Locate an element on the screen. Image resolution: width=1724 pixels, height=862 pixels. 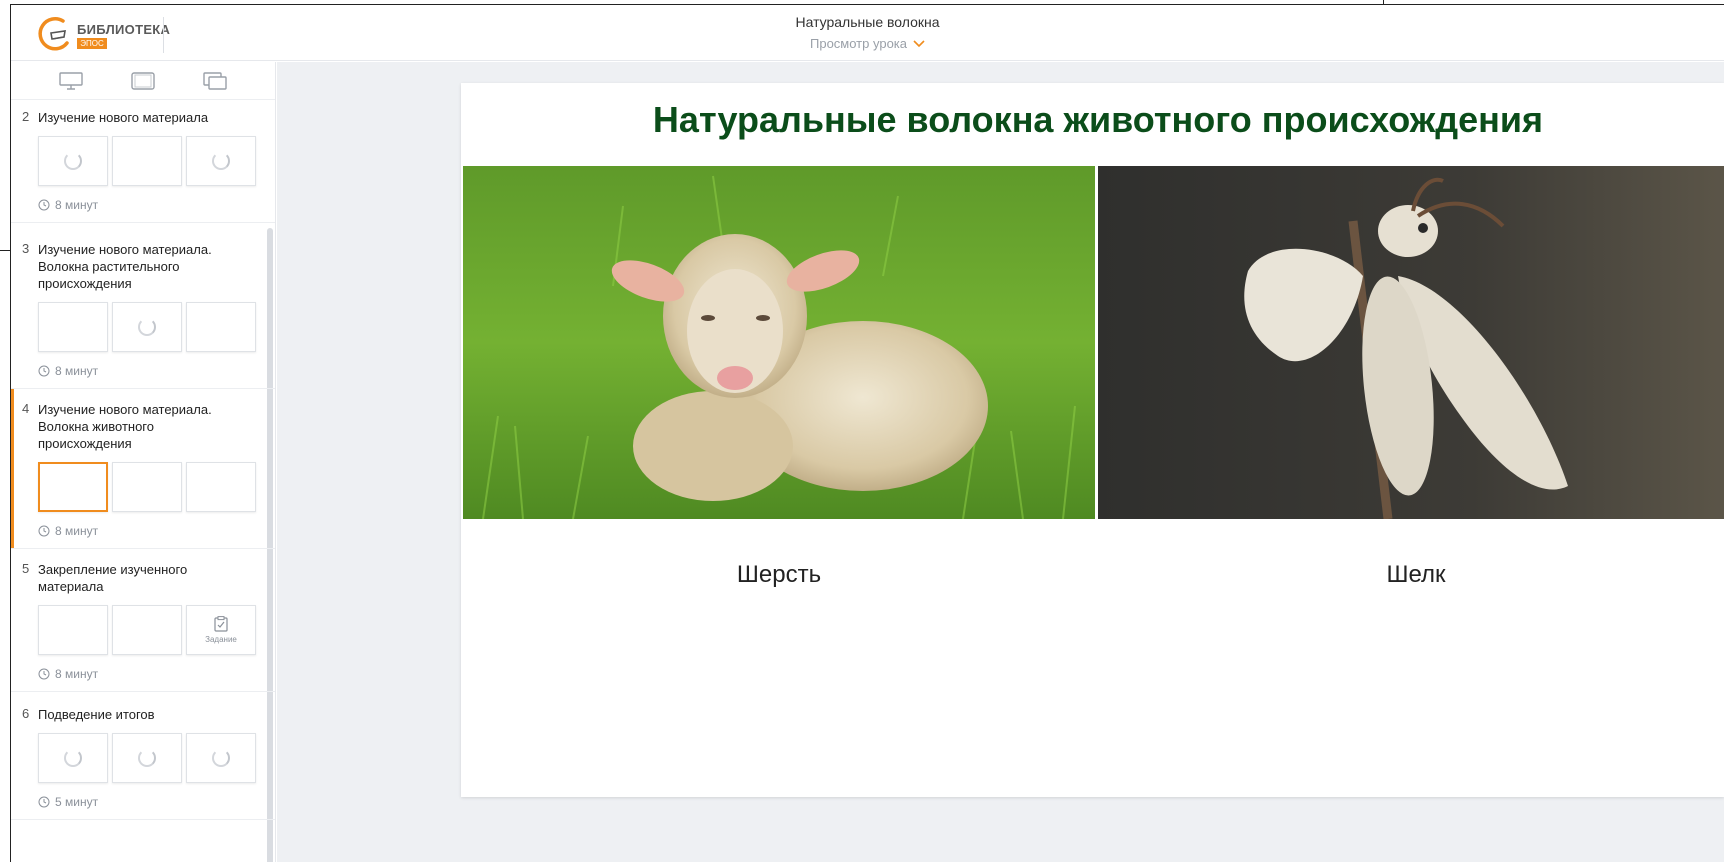
tablet-icon is located at coordinates (143, 81).